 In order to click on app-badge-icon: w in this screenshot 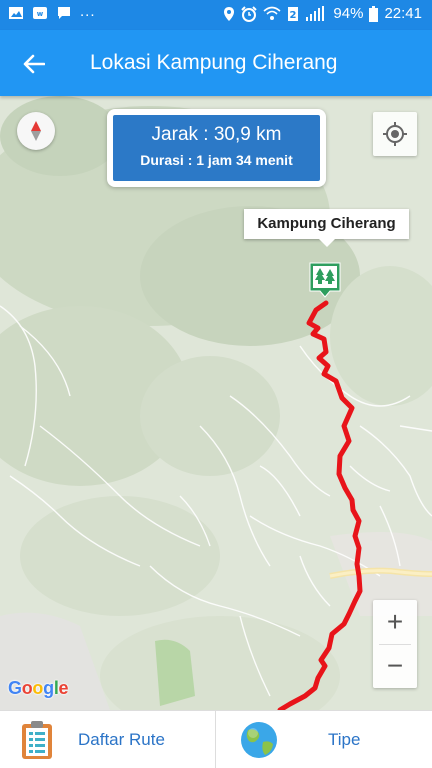, I will do `click(40, 13)`.